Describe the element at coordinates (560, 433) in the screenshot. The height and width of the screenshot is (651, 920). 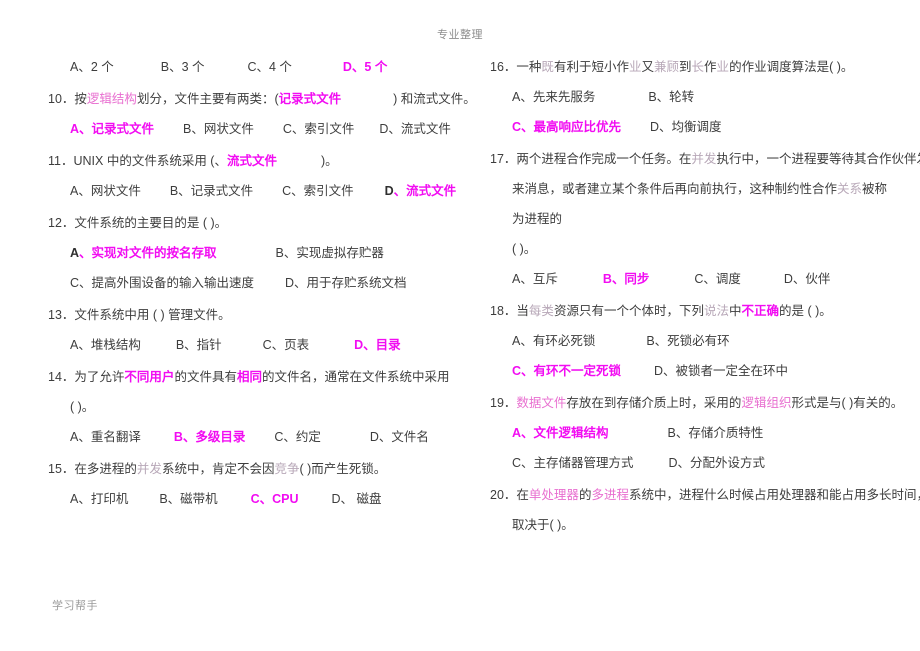
I see `option-19-a: A、文件逻辑结构` at that location.